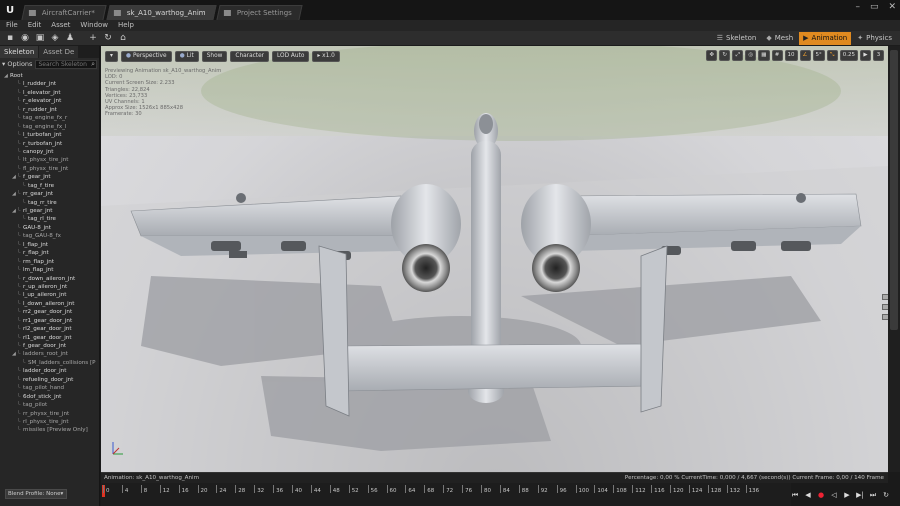 Image resolution: width=900 pixels, height=506 pixels. What do you see at coordinates (126, 25) in the screenshot?
I see `menu-help: Help` at bounding box center [126, 25].